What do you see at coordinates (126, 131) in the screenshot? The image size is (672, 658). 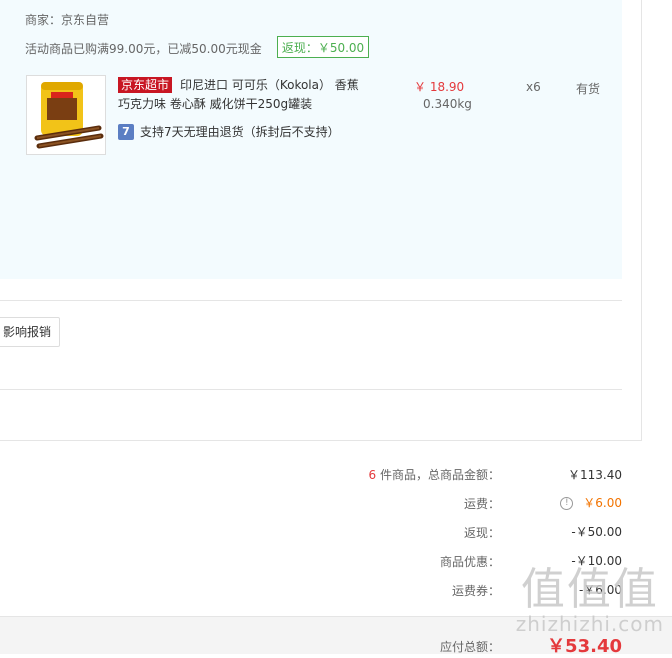 I see `seven-day-return-icon: 7` at bounding box center [126, 131].